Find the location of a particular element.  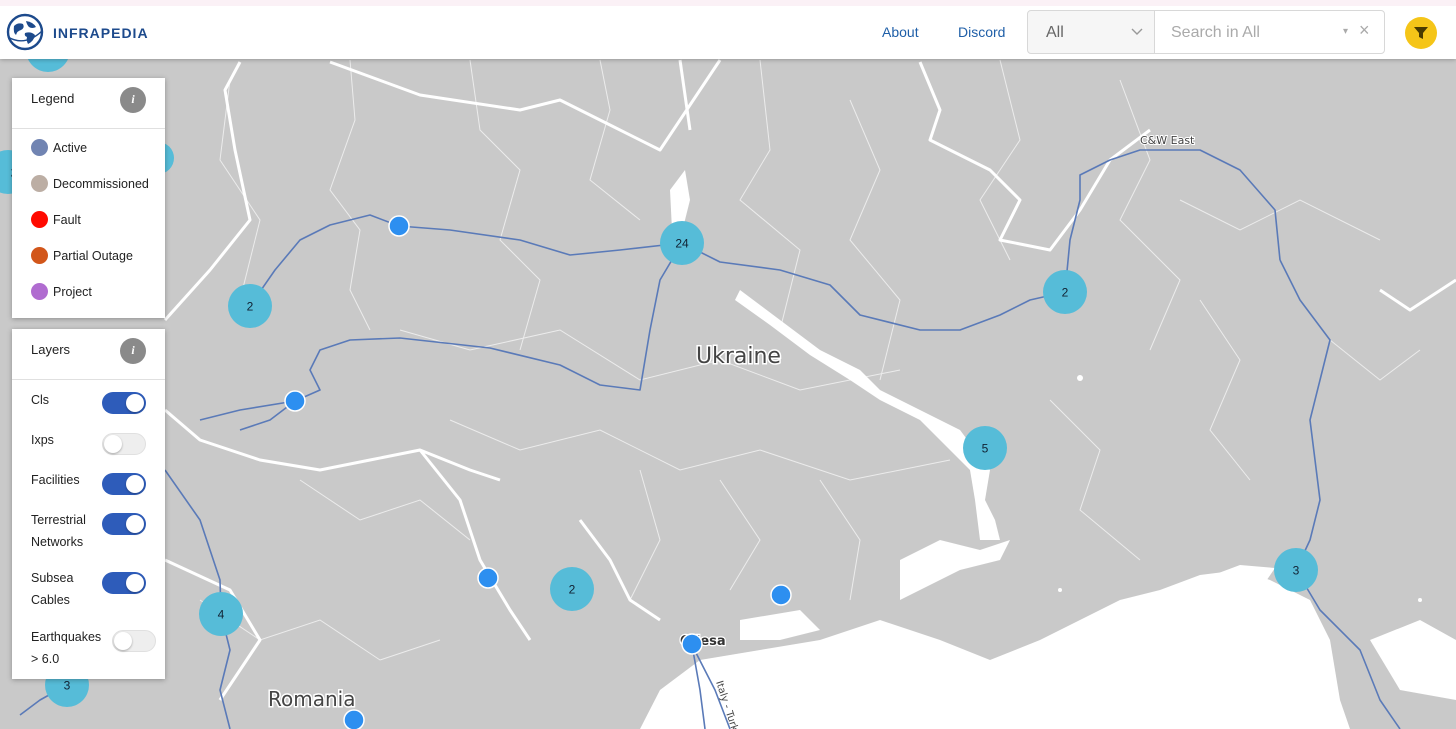

layer-label-facilities: Facilities is located at coordinates (55, 480).